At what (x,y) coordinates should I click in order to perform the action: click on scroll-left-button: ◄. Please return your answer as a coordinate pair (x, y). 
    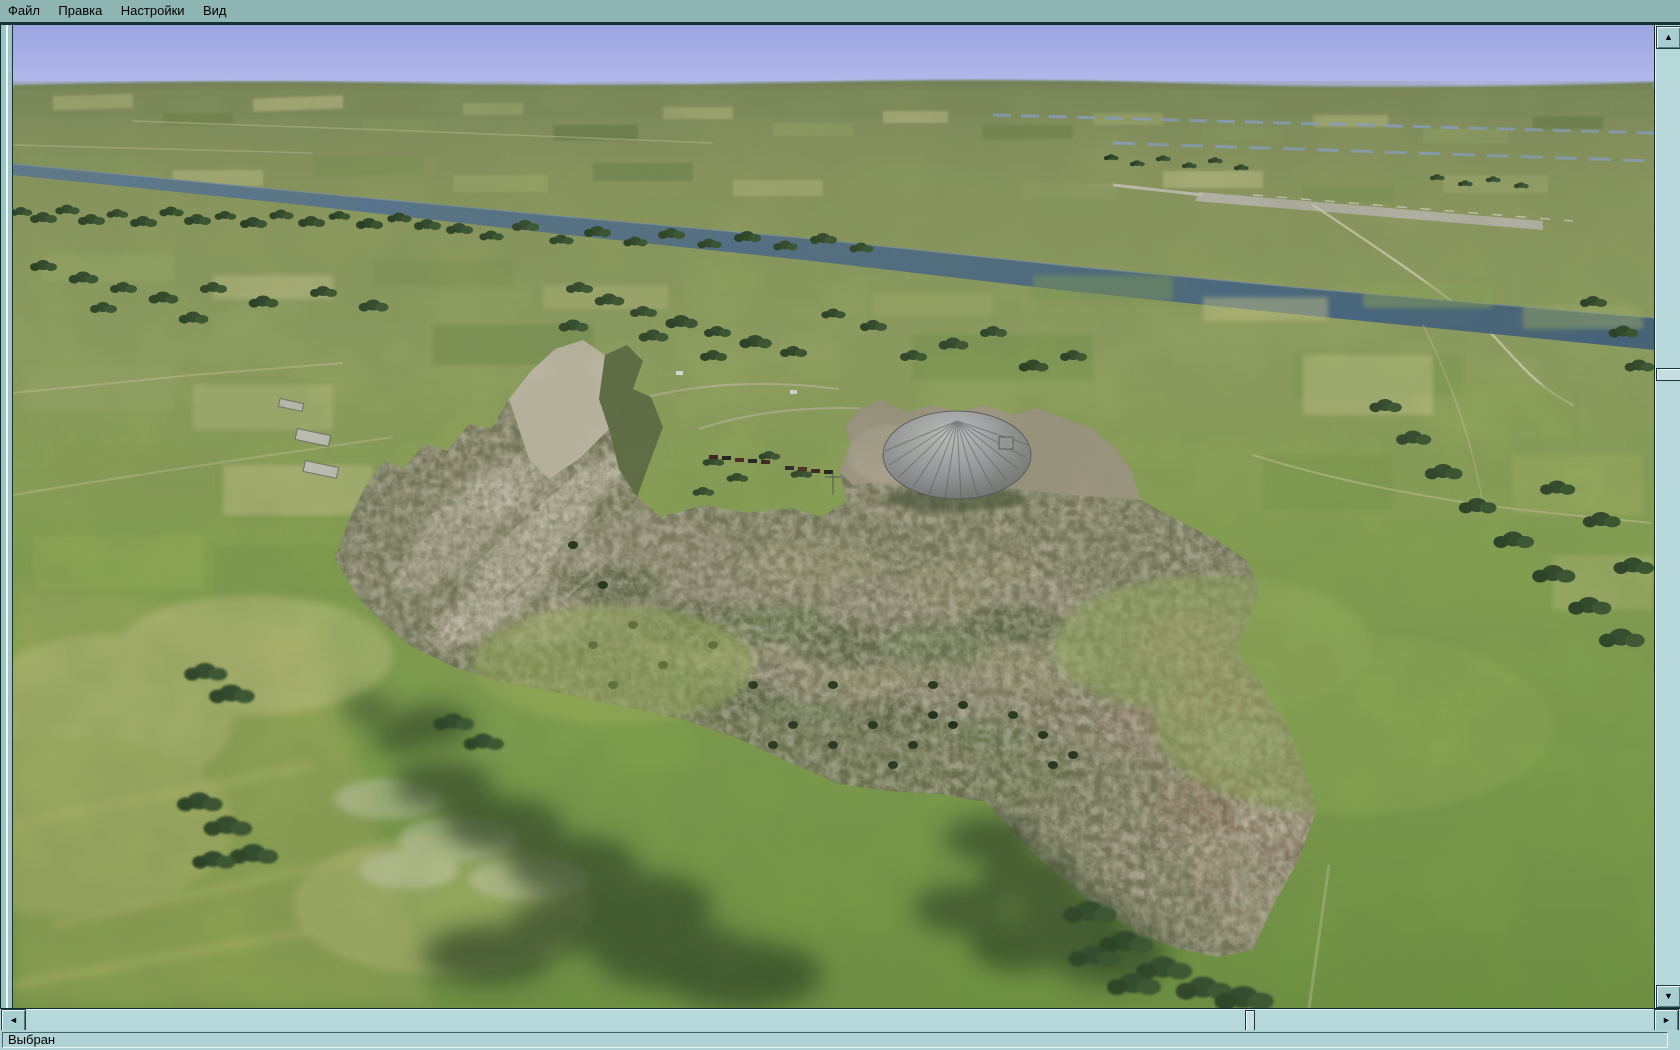
    Looking at the image, I should click on (13, 1020).